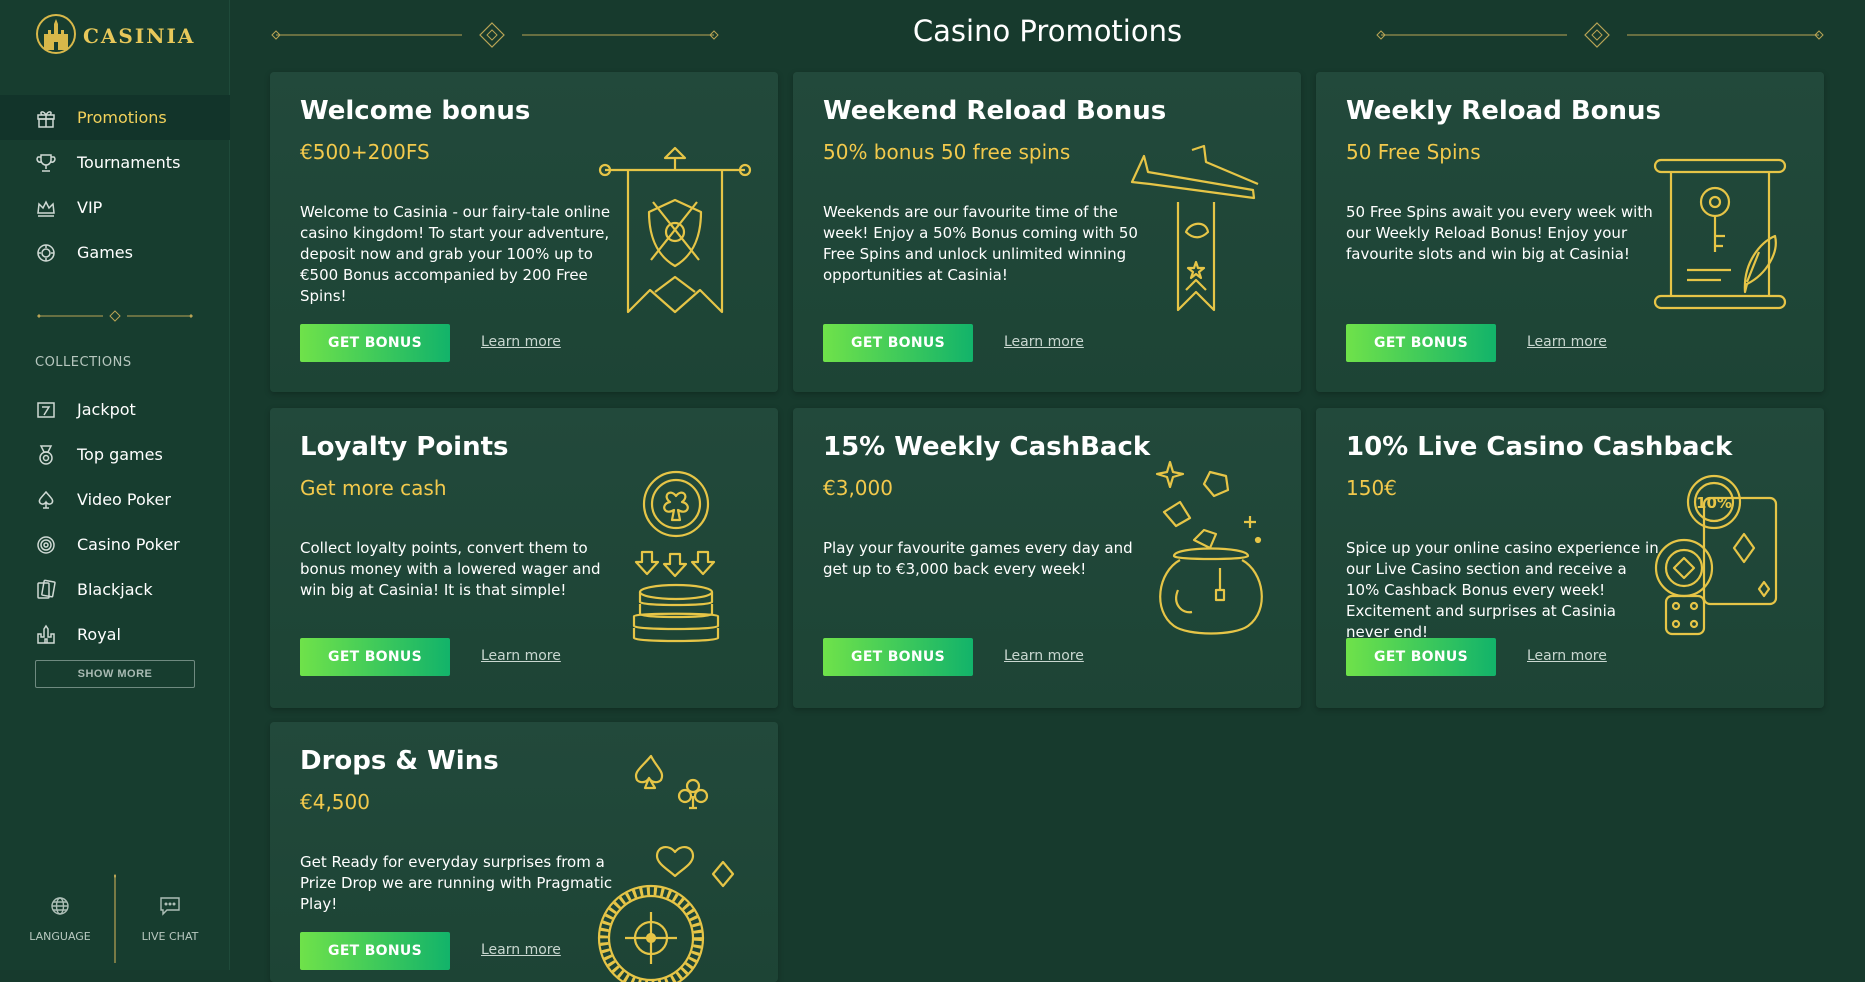  Describe the element at coordinates (676, 556) in the screenshot. I see `coins-icon` at that location.